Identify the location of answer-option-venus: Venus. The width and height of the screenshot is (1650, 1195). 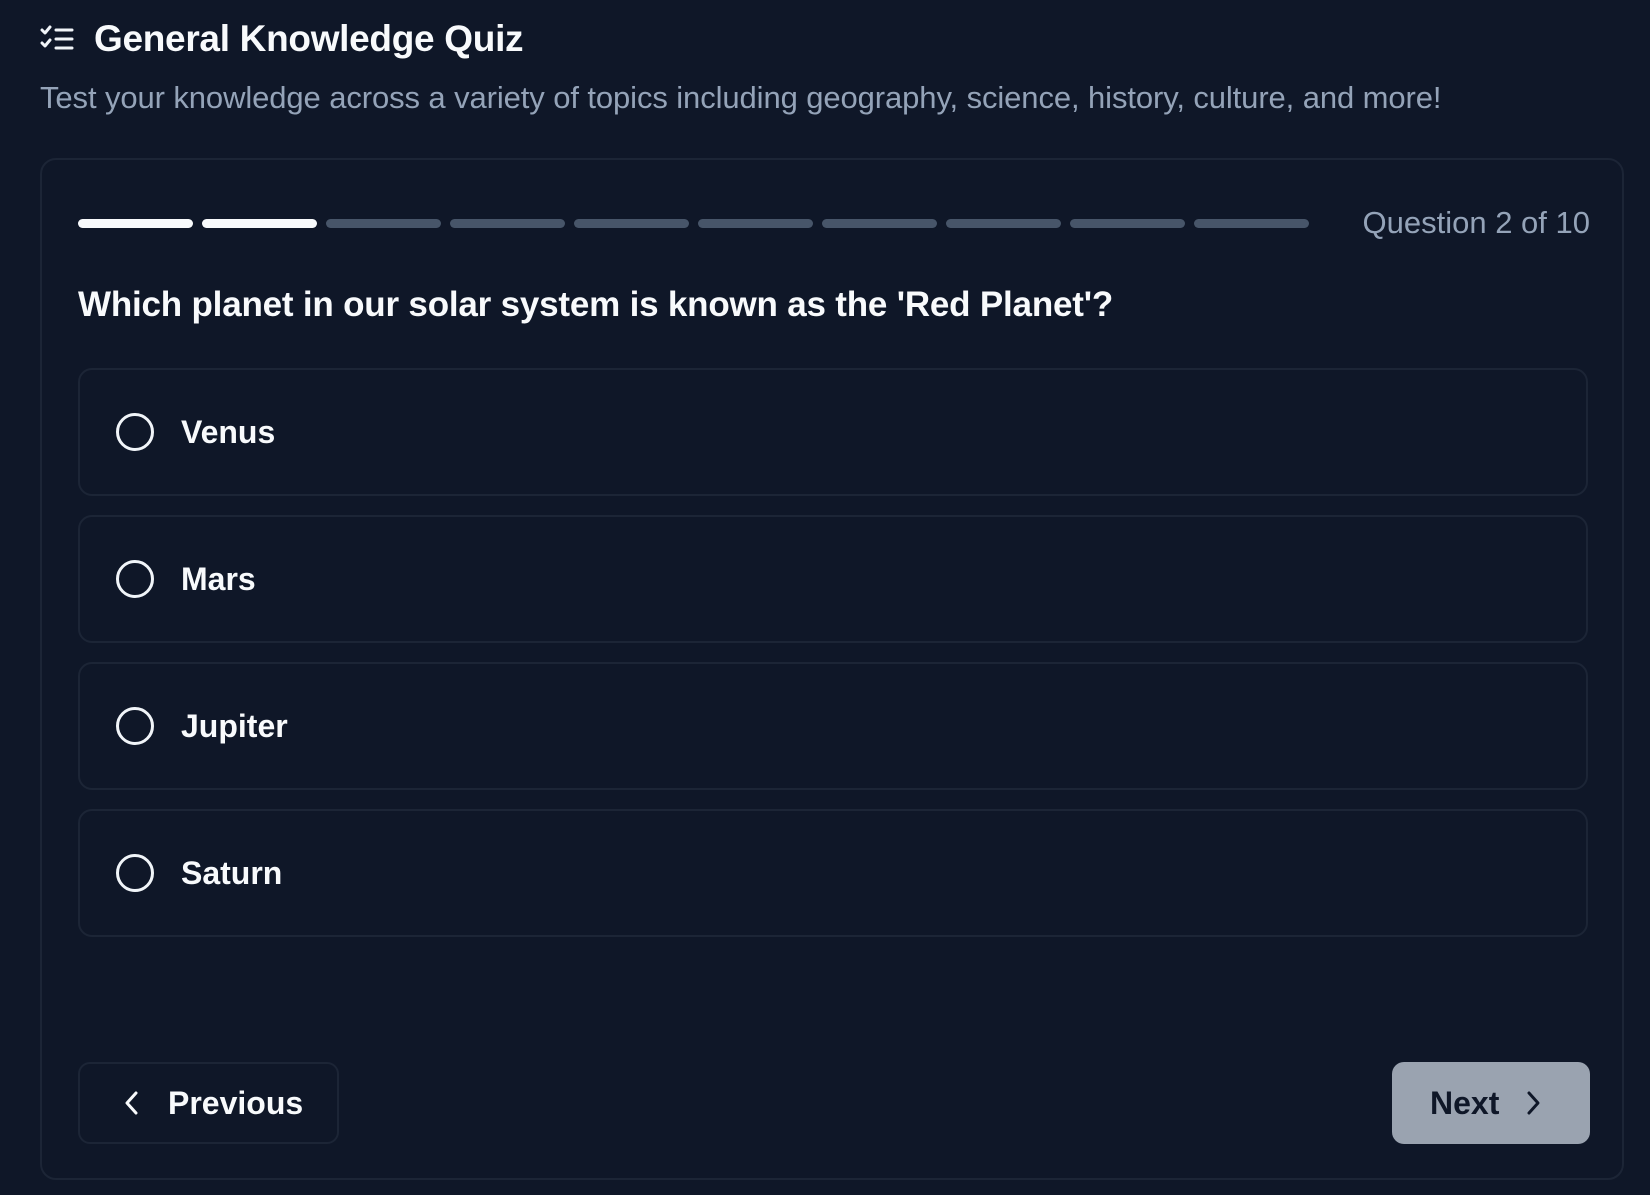
(833, 432).